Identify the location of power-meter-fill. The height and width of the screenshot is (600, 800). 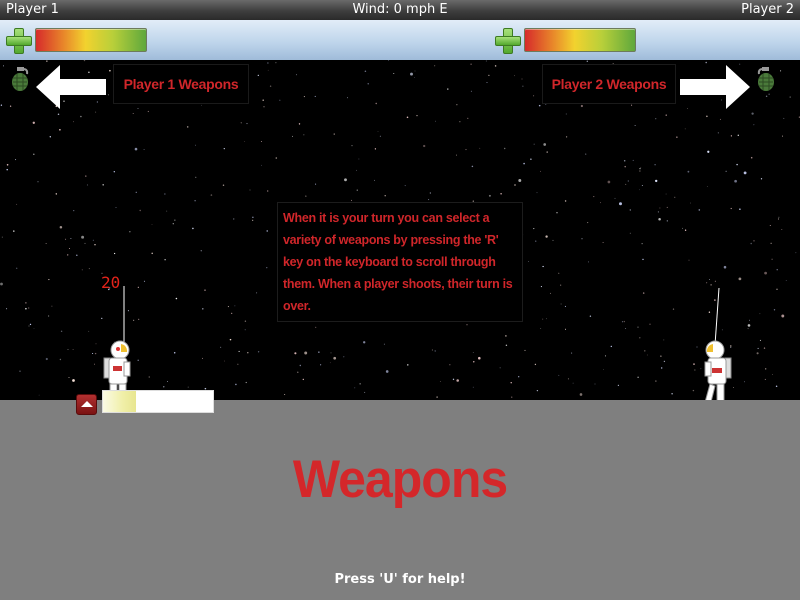
(119, 401).